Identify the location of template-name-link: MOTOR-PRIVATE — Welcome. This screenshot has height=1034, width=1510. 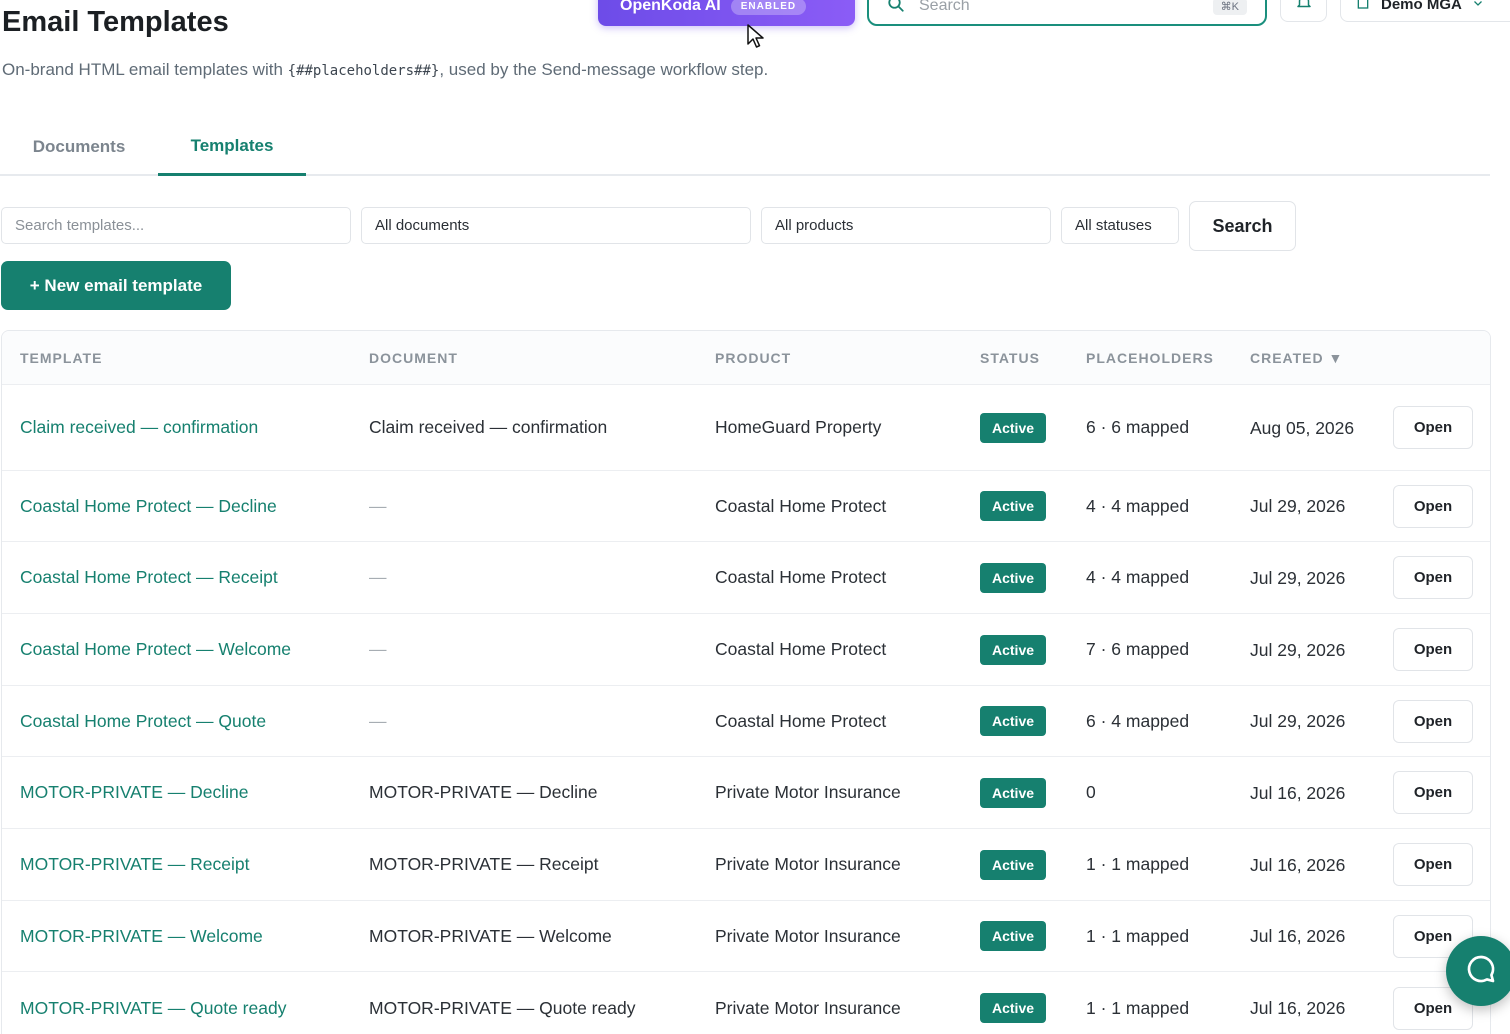
(141, 936).